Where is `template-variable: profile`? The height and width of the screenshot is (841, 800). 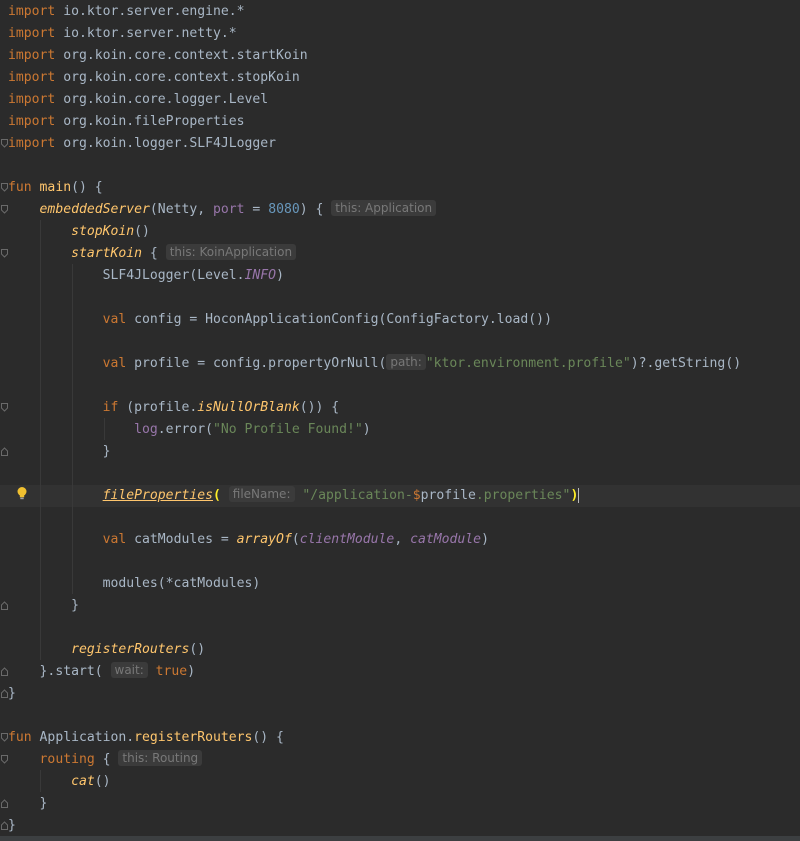
template-variable: profile is located at coordinates (448, 495).